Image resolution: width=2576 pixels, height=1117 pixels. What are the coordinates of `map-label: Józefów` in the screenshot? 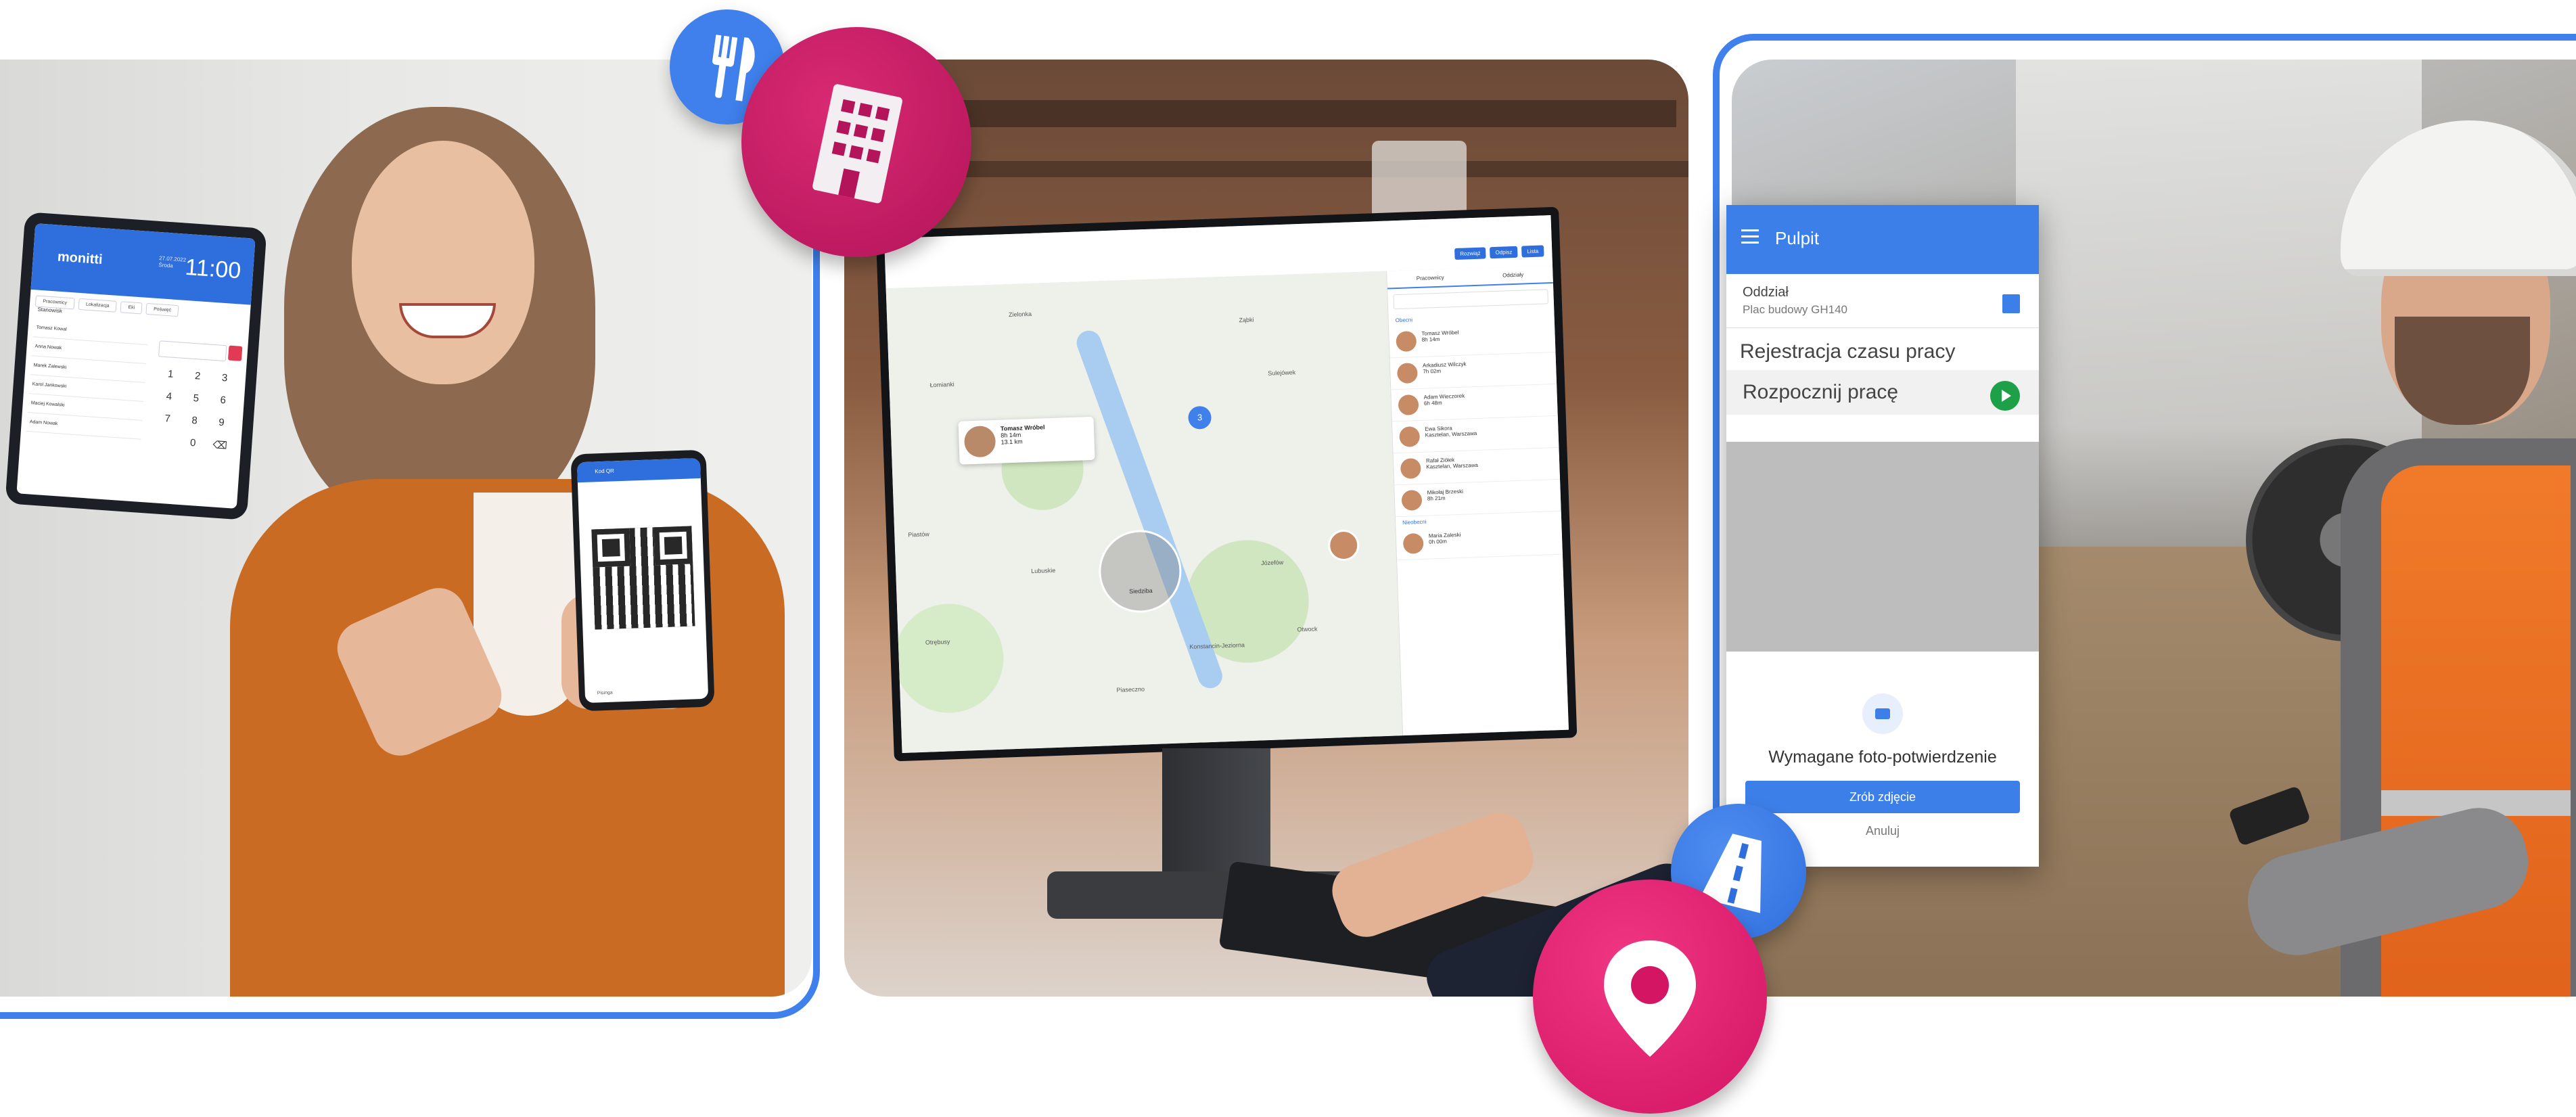 It's located at (1272, 563).